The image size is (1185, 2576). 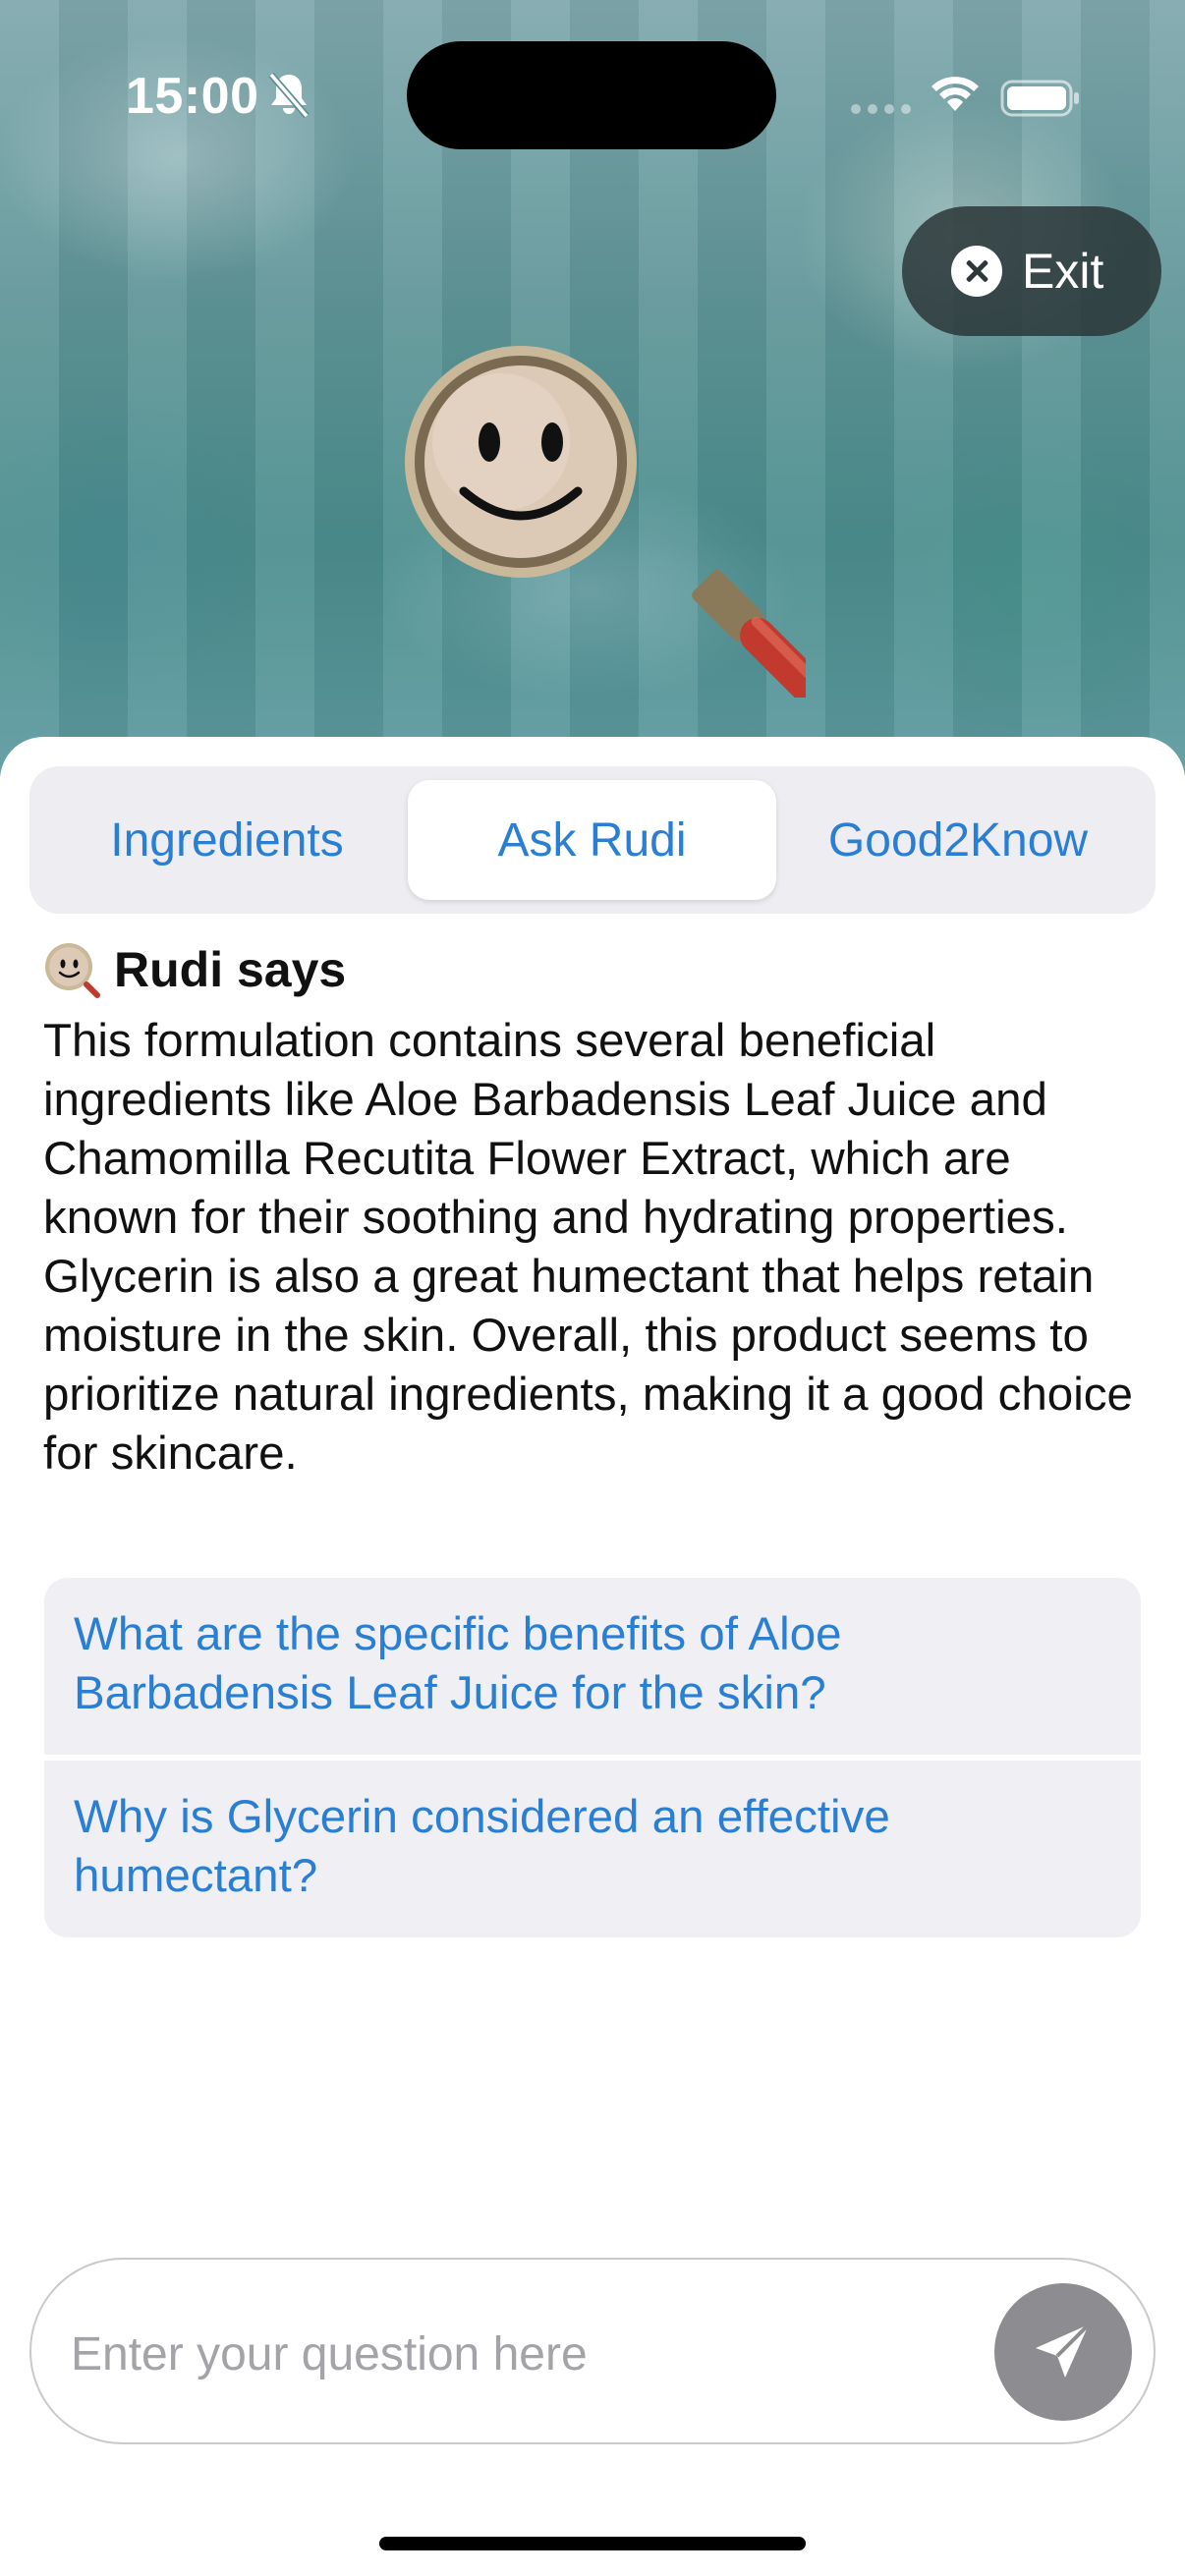 I want to click on tab-segmented-control: Ingredients Ask Rudi Good2Know, so click(x=592, y=840).